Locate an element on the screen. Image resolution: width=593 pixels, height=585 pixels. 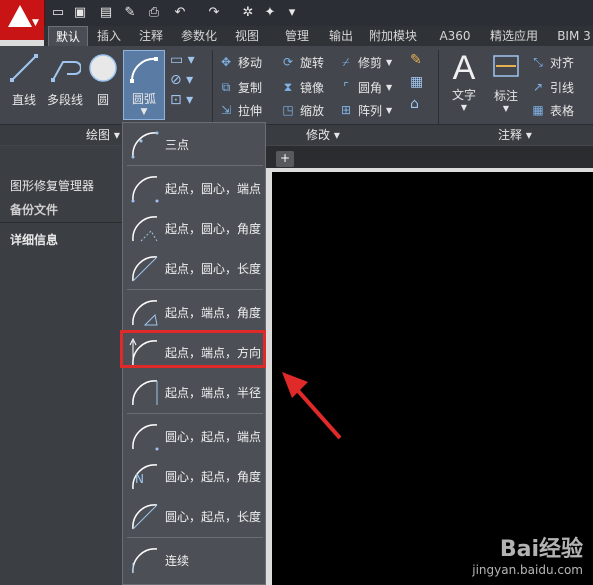
circle-tool-button: 圆 is located at coordinates (103, 80).